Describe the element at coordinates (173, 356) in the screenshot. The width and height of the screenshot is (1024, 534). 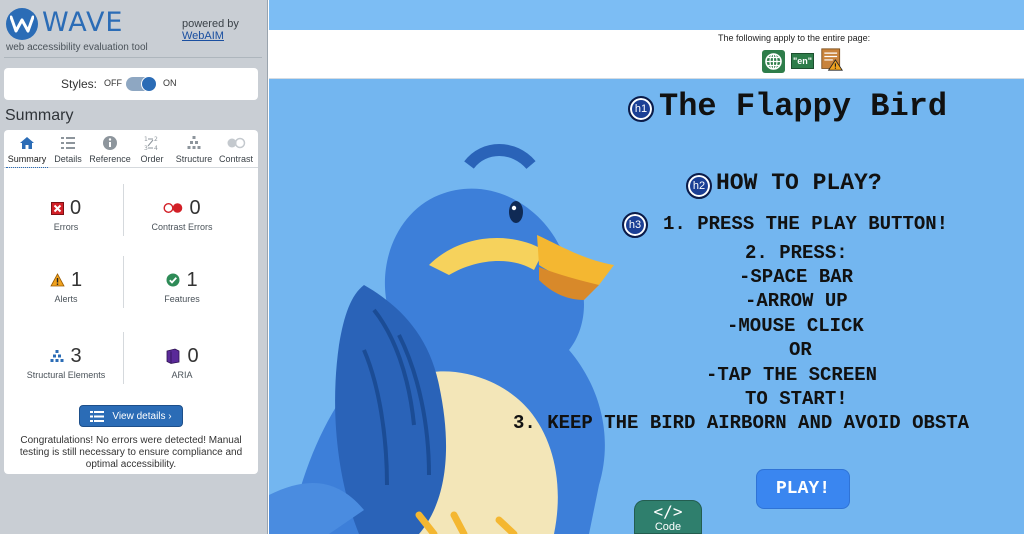
I see `aria-icon` at that location.